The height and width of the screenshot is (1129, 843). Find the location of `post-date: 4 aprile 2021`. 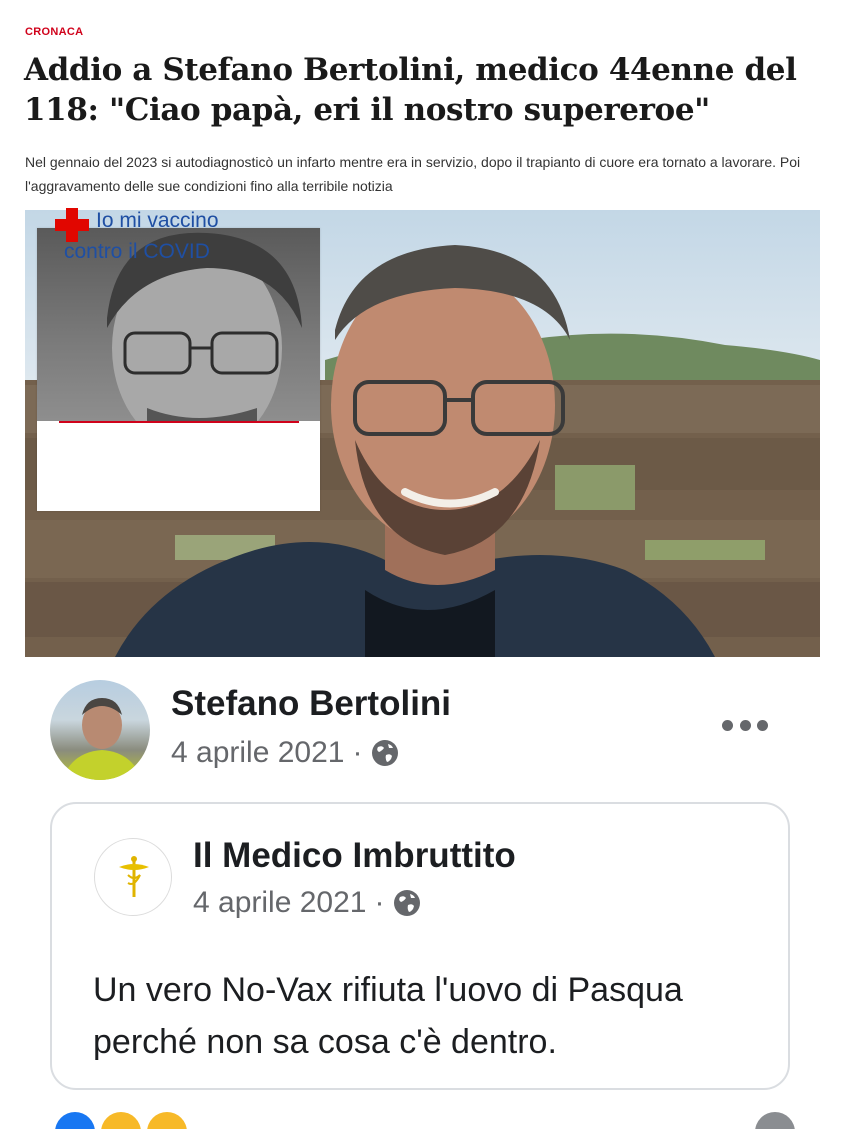

post-date: 4 aprile 2021 is located at coordinates (257, 753).